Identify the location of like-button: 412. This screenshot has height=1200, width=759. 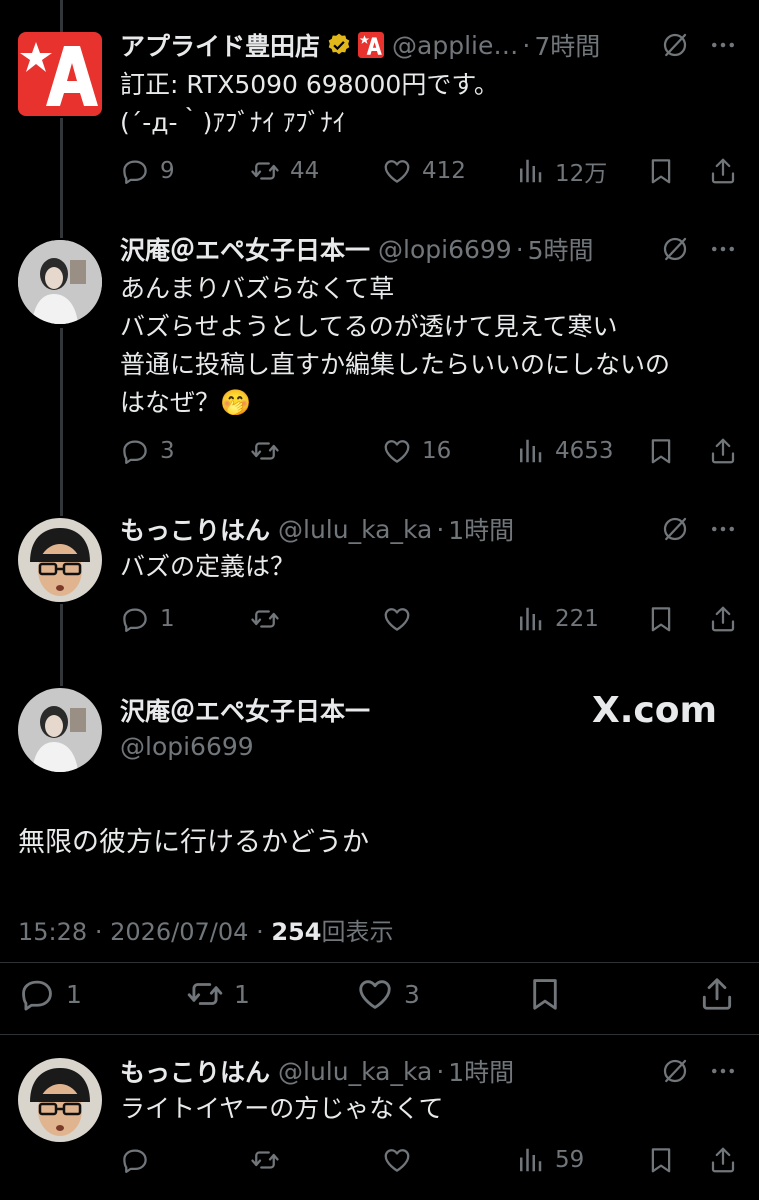
(424, 171).